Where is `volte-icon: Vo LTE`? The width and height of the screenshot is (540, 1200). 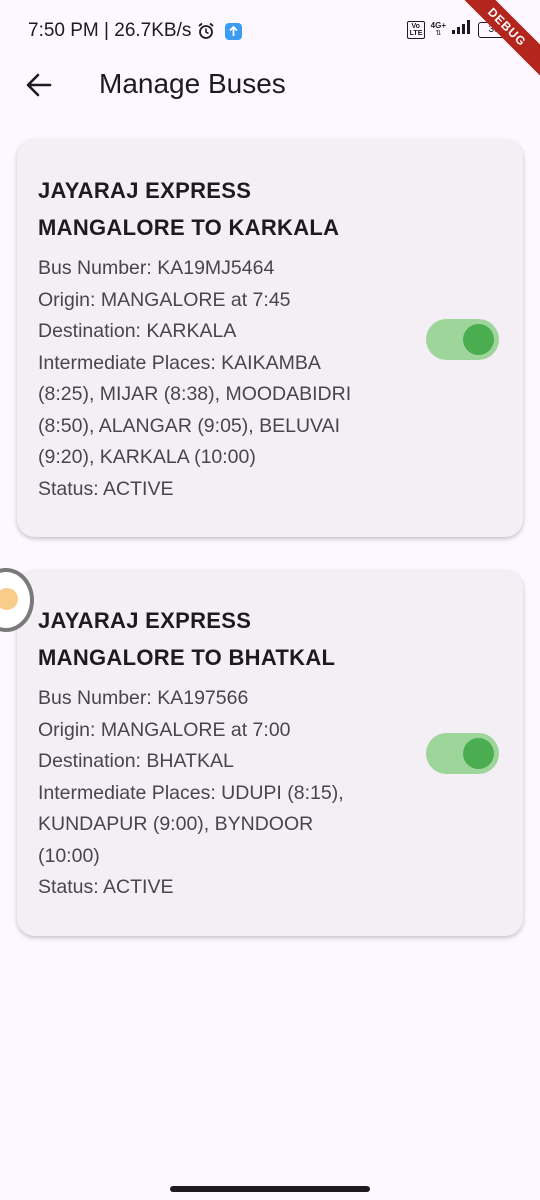 volte-icon: Vo LTE is located at coordinates (415, 29).